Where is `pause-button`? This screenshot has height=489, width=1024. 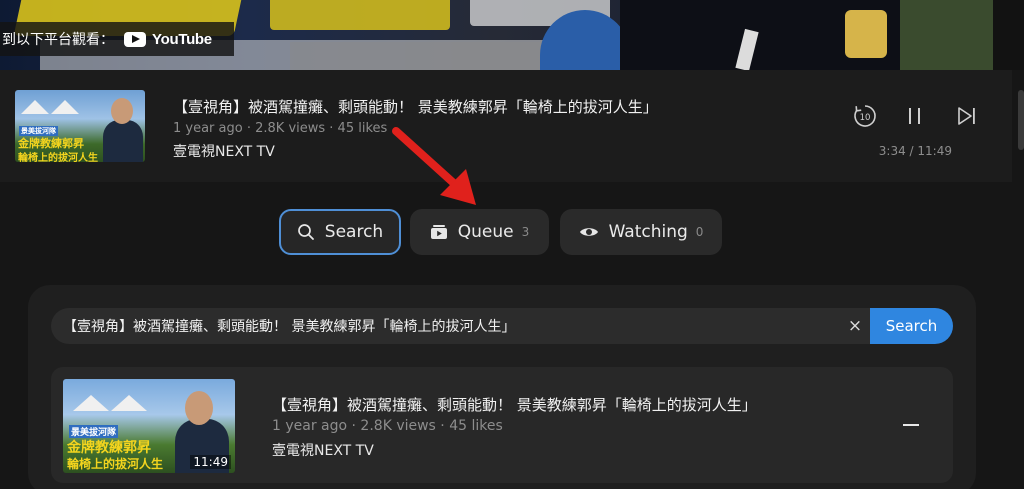 pause-button is located at coordinates (915, 116).